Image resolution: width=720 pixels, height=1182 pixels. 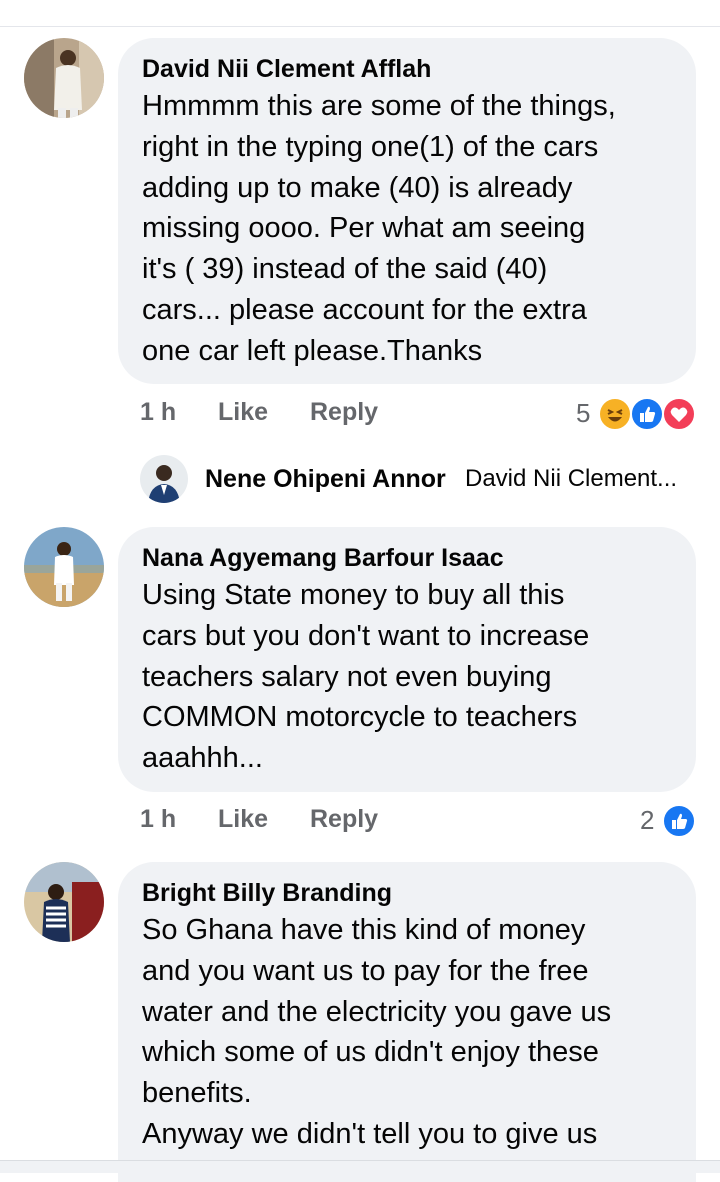 I want to click on love-icon, so click(x=679, y=414).